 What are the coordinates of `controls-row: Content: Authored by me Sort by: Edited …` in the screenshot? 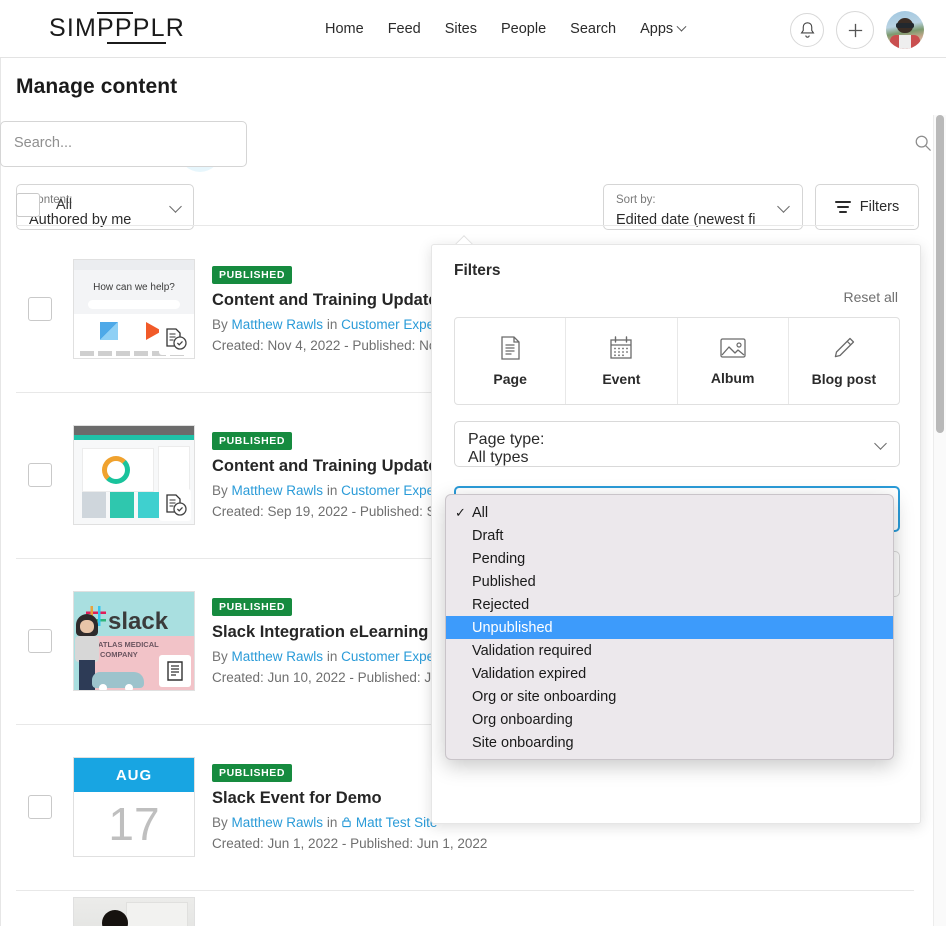 It's located at (473, 175).